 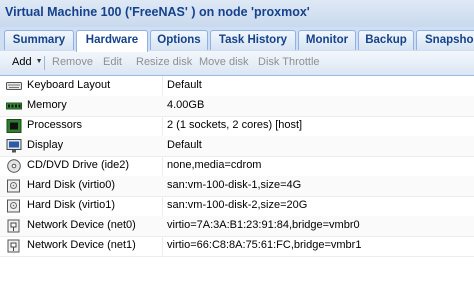 What do you see at coordinates (264, 245) in the screenshot?
I see `hardware-value: virtio=66:C8:8A:75:61:FC,bridge=vmbr1` at bounding box center [264, 245].